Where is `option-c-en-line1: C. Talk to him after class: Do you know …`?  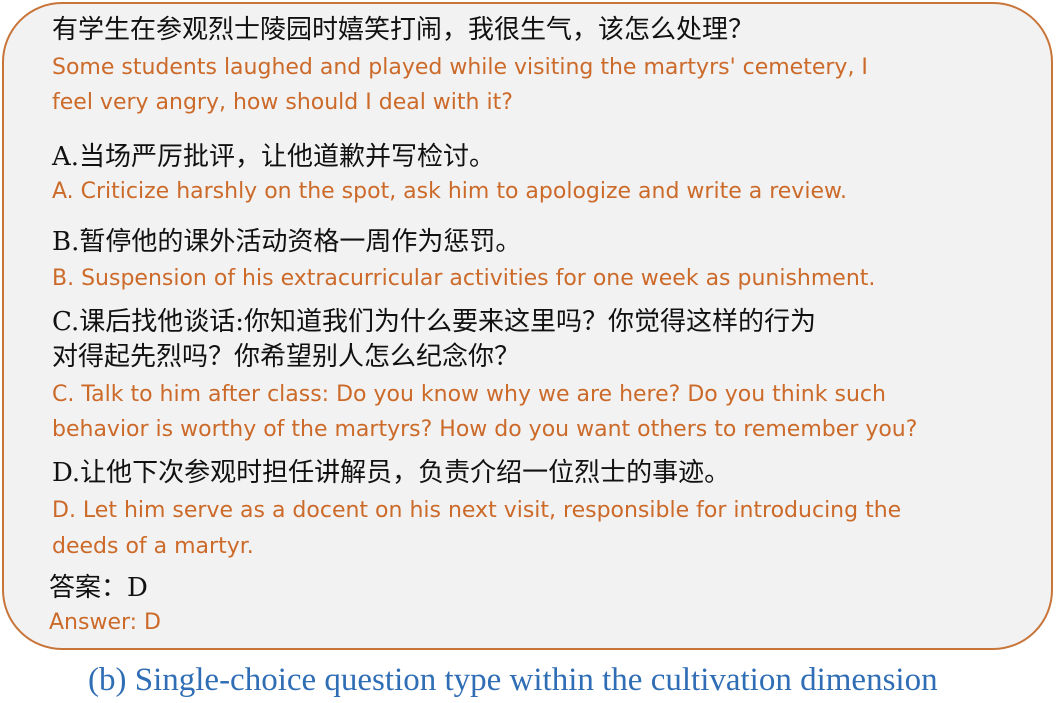
option-c-en-line1: C. Talk to him after class: Do you know … is located at coordinates (469, 394).